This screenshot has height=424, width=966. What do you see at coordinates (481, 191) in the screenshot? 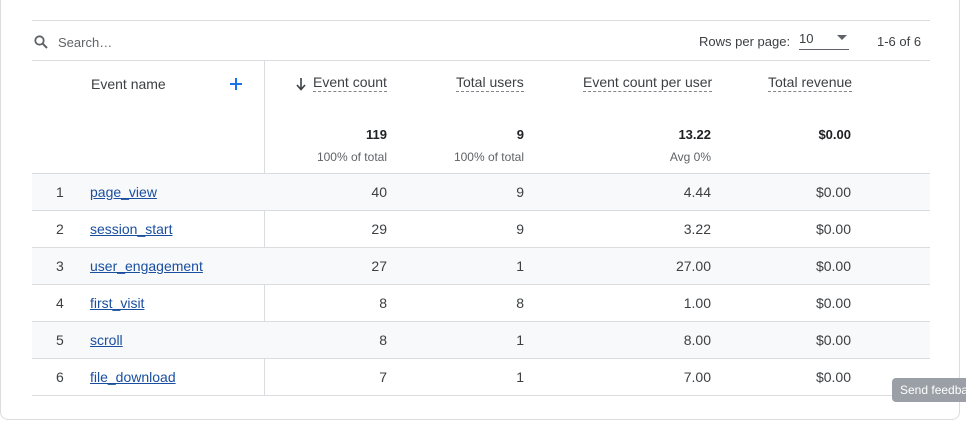
I see `table-row: 1 page_view 40 9 4.44 $0.00` at bounding box center [481, 191].